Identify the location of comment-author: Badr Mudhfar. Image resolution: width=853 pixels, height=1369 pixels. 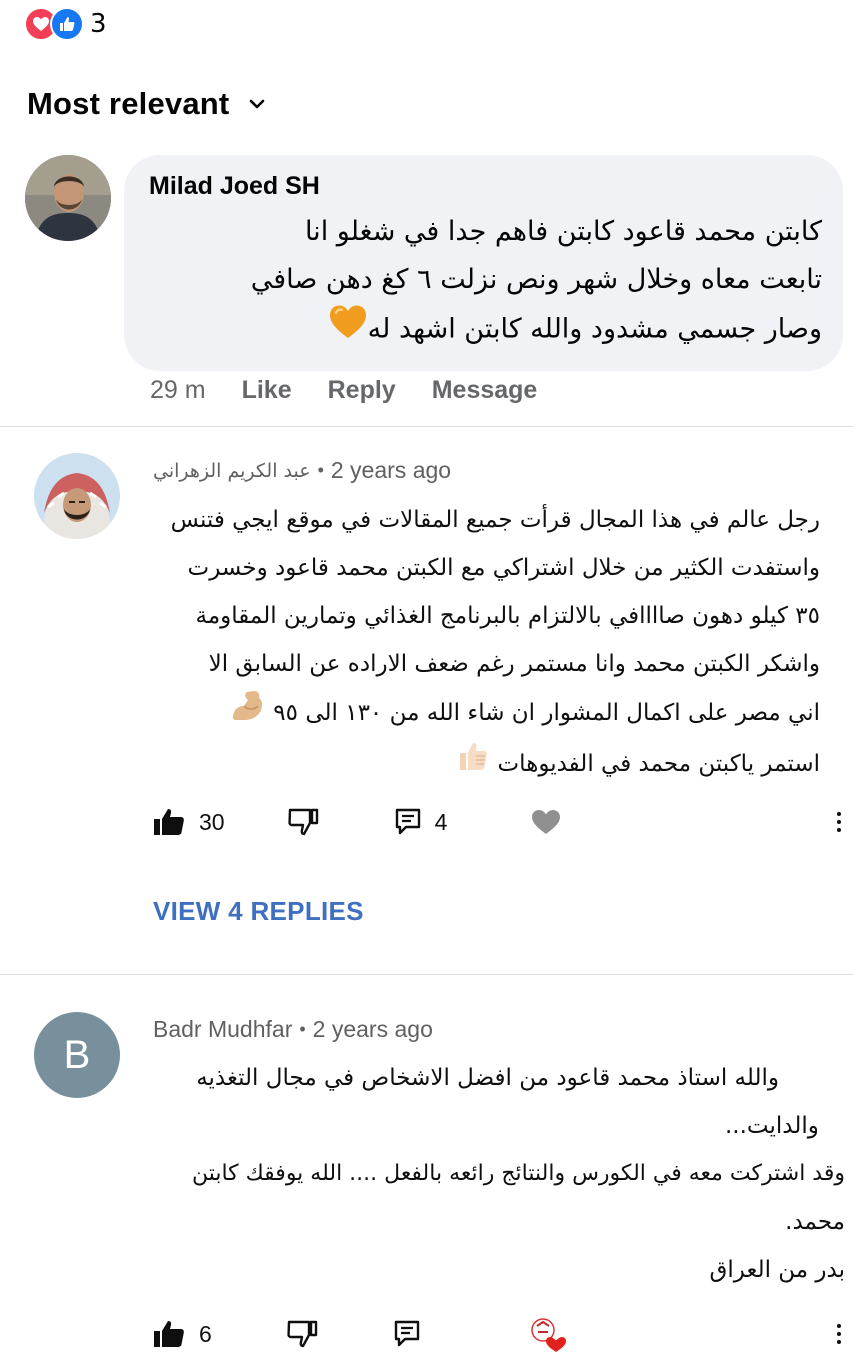
(222, 1029).